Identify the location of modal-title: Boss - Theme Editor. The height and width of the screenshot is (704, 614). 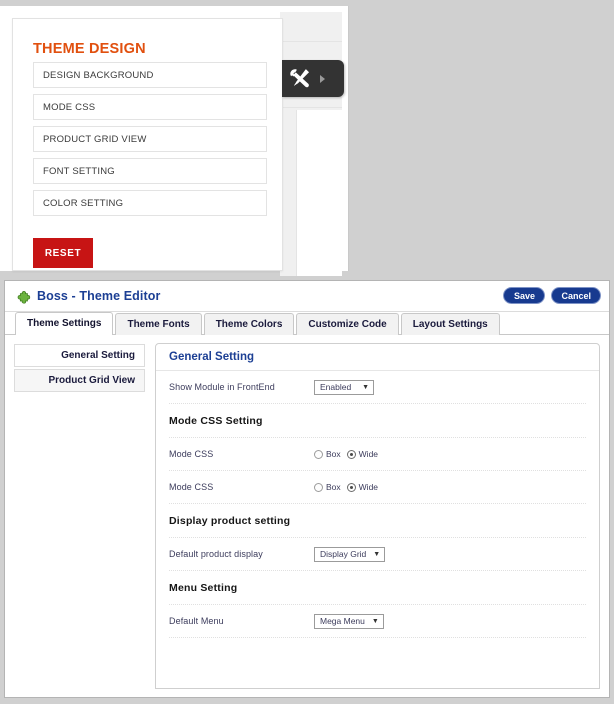
(99, 296).